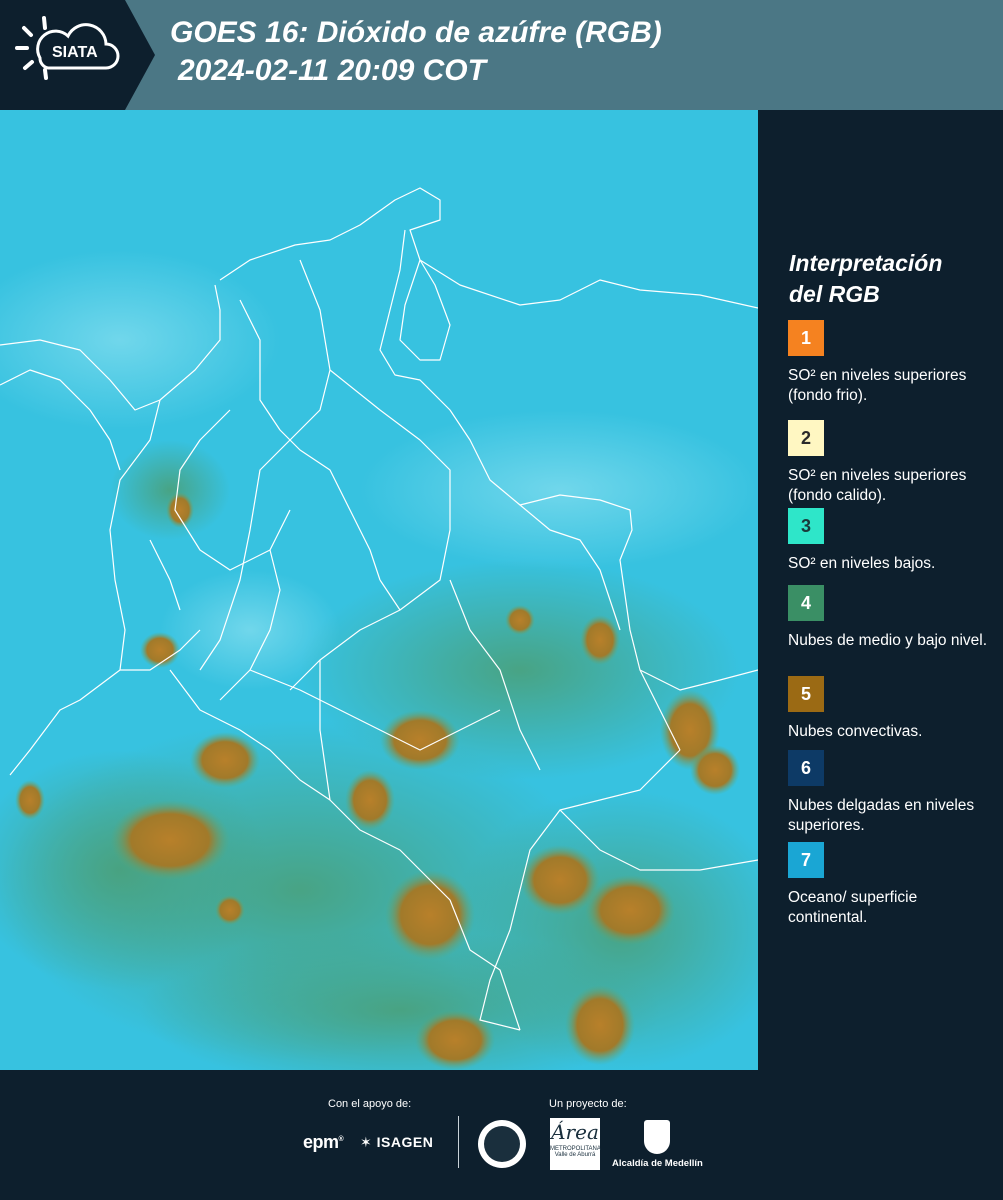  Describe the element at coordinates (657, 1163) in the screenshot. I see `alcaldia-logo-text: Alcaldía de Medellín` at that location.